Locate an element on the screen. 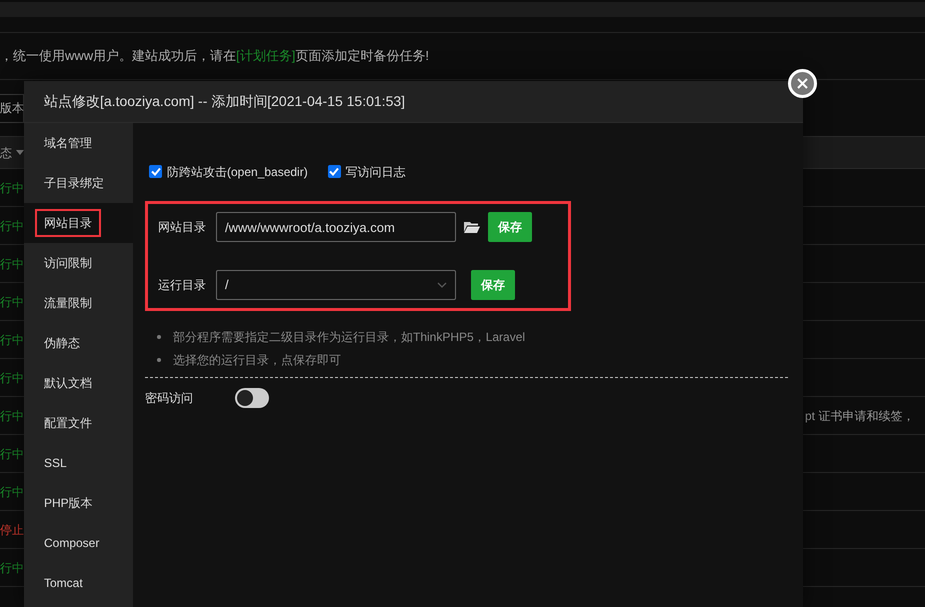 The height and width of the screenshot is (607, 925). dialog-title: 站点修改[a.tooziya.com] -- 添加时间[2021-04-15 15:01:53] is located at coordinates (225, 101).